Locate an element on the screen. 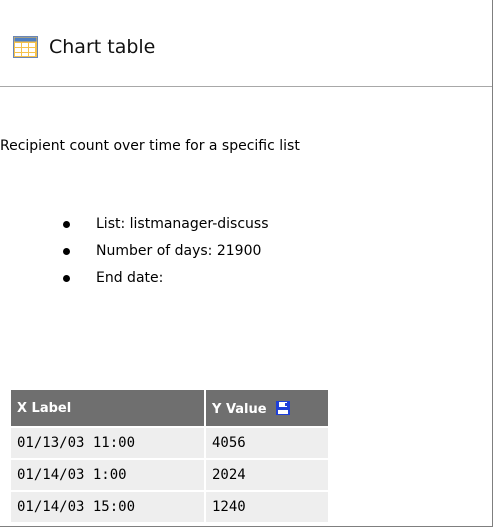 The image size is (493, 527). x-label-cell: 01/13/03 11:00 is located at coordinates (107, 443).